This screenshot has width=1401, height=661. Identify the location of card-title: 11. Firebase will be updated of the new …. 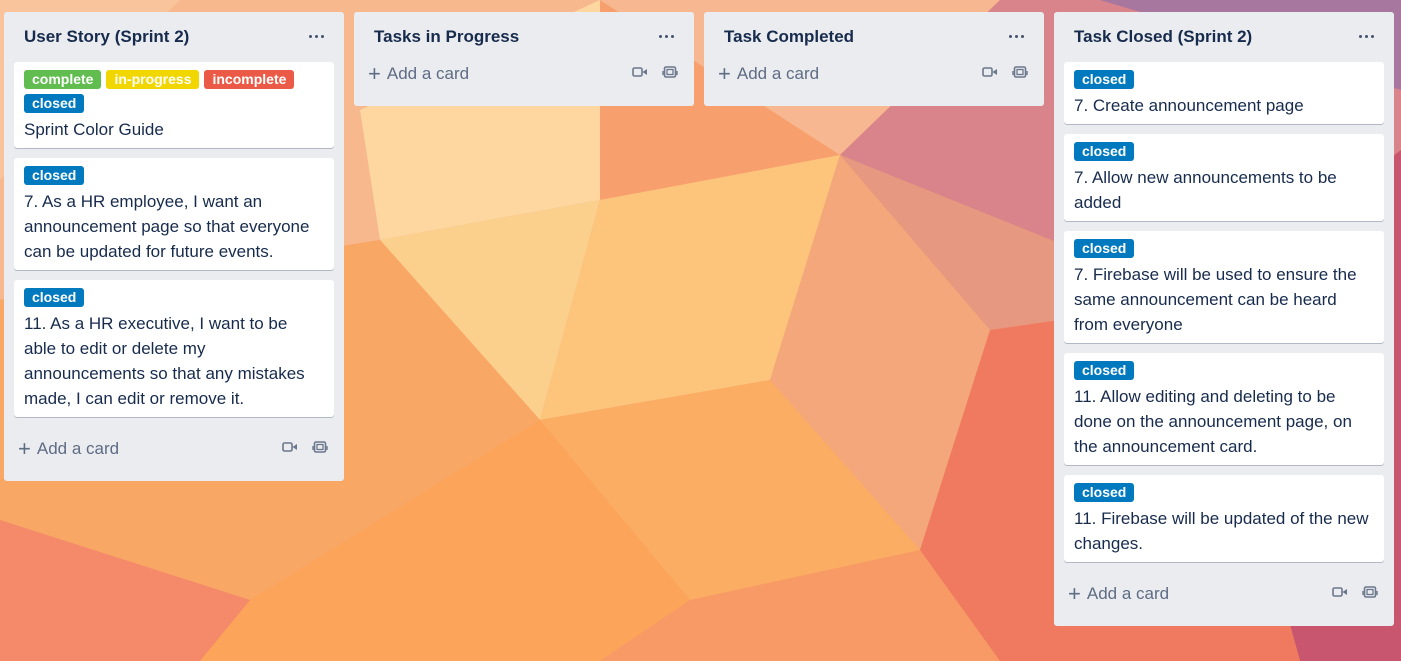
(1221, 531).